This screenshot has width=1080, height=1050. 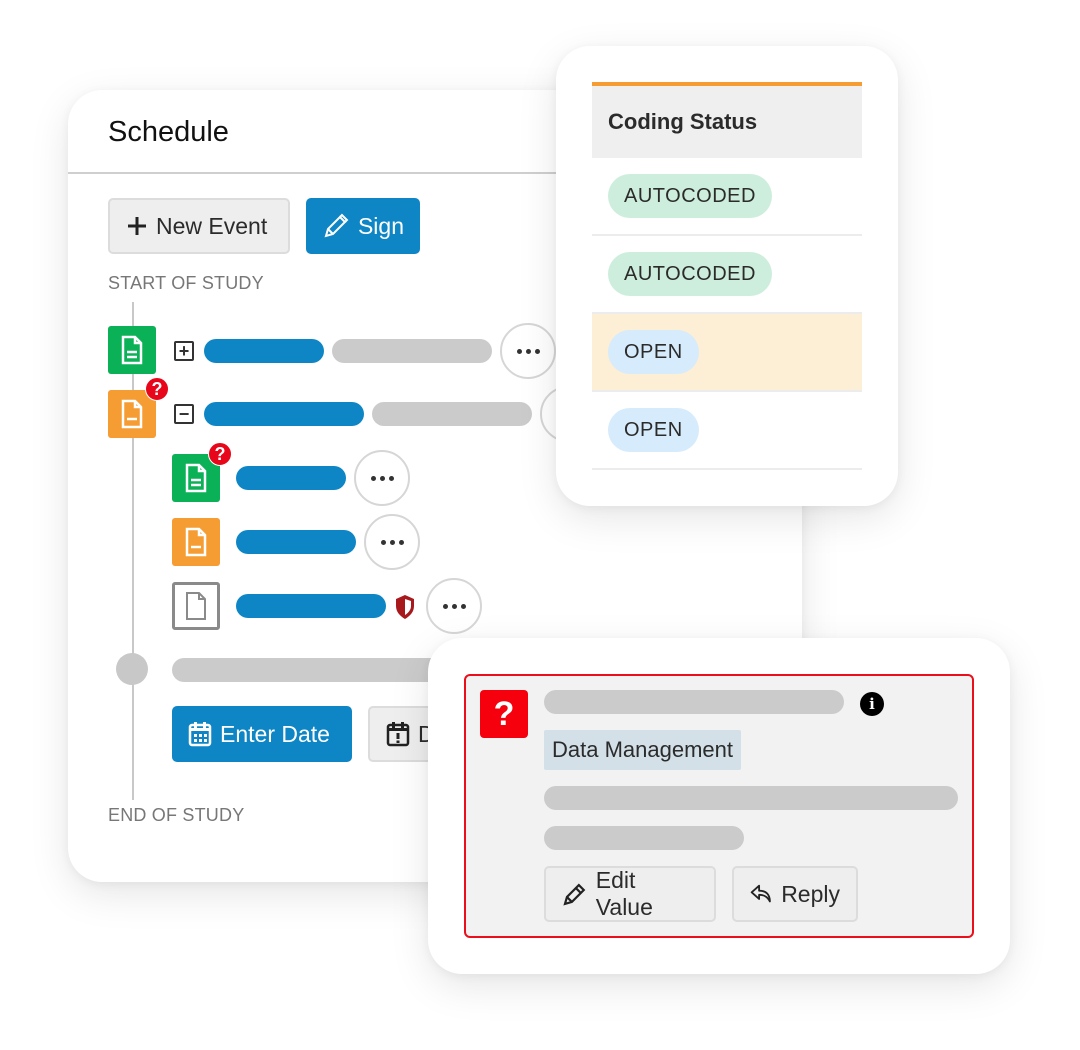 What do you see at coordinates (336, 225) in the screenshot?
I see `pen-icon` at bounding box center [336, 225].